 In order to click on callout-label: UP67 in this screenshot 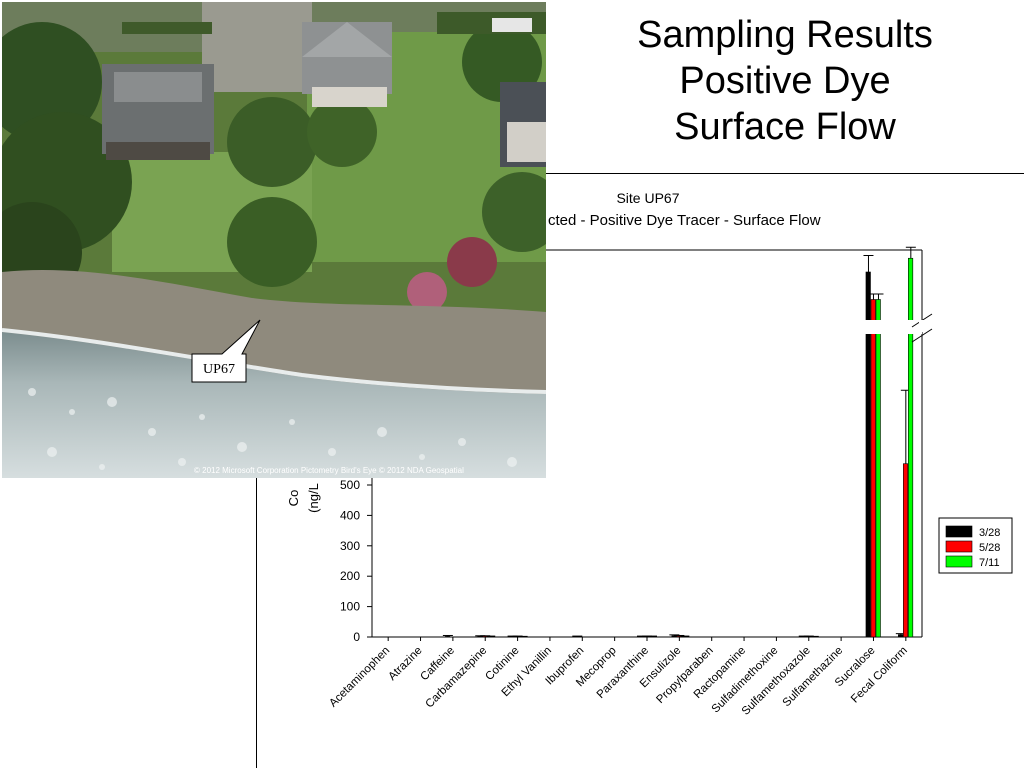, I will do `click(219, 369)`.